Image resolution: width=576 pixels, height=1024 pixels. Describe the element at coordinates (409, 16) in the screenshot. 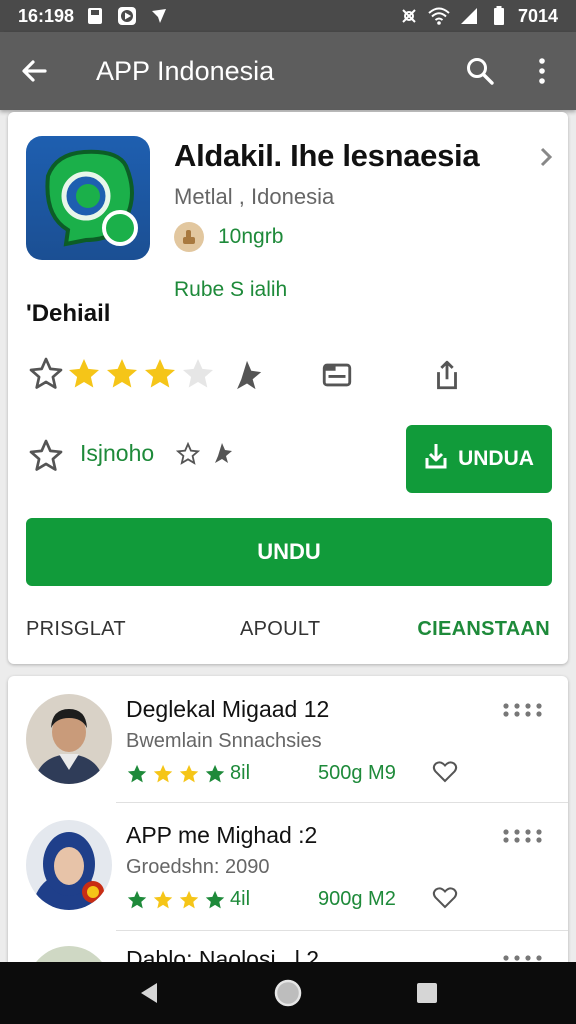

I see `vibrate-icon` at that location.